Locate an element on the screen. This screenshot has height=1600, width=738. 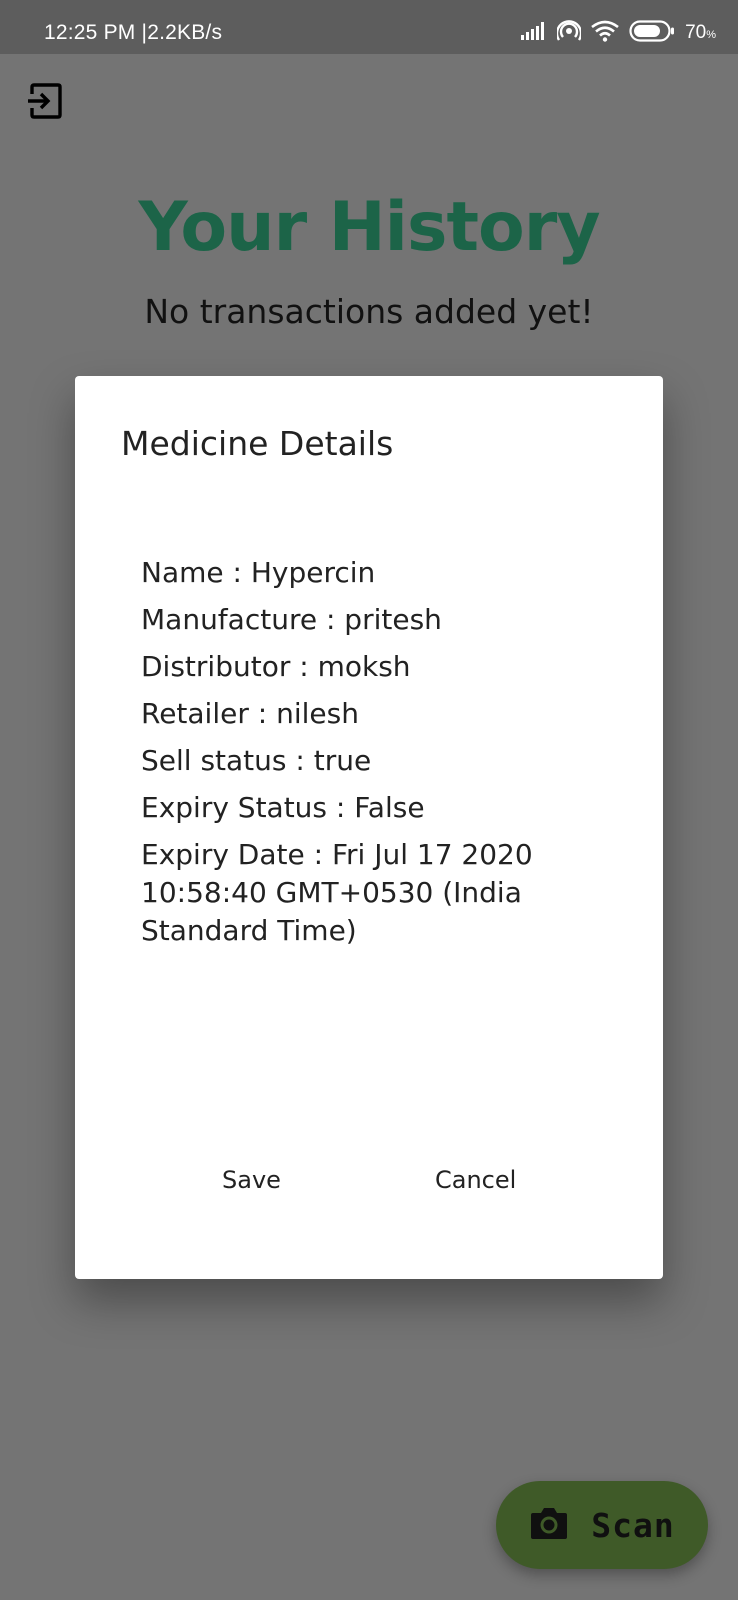
detail-retailer: Retailer : nilesh is located at coordinates (250, 713).